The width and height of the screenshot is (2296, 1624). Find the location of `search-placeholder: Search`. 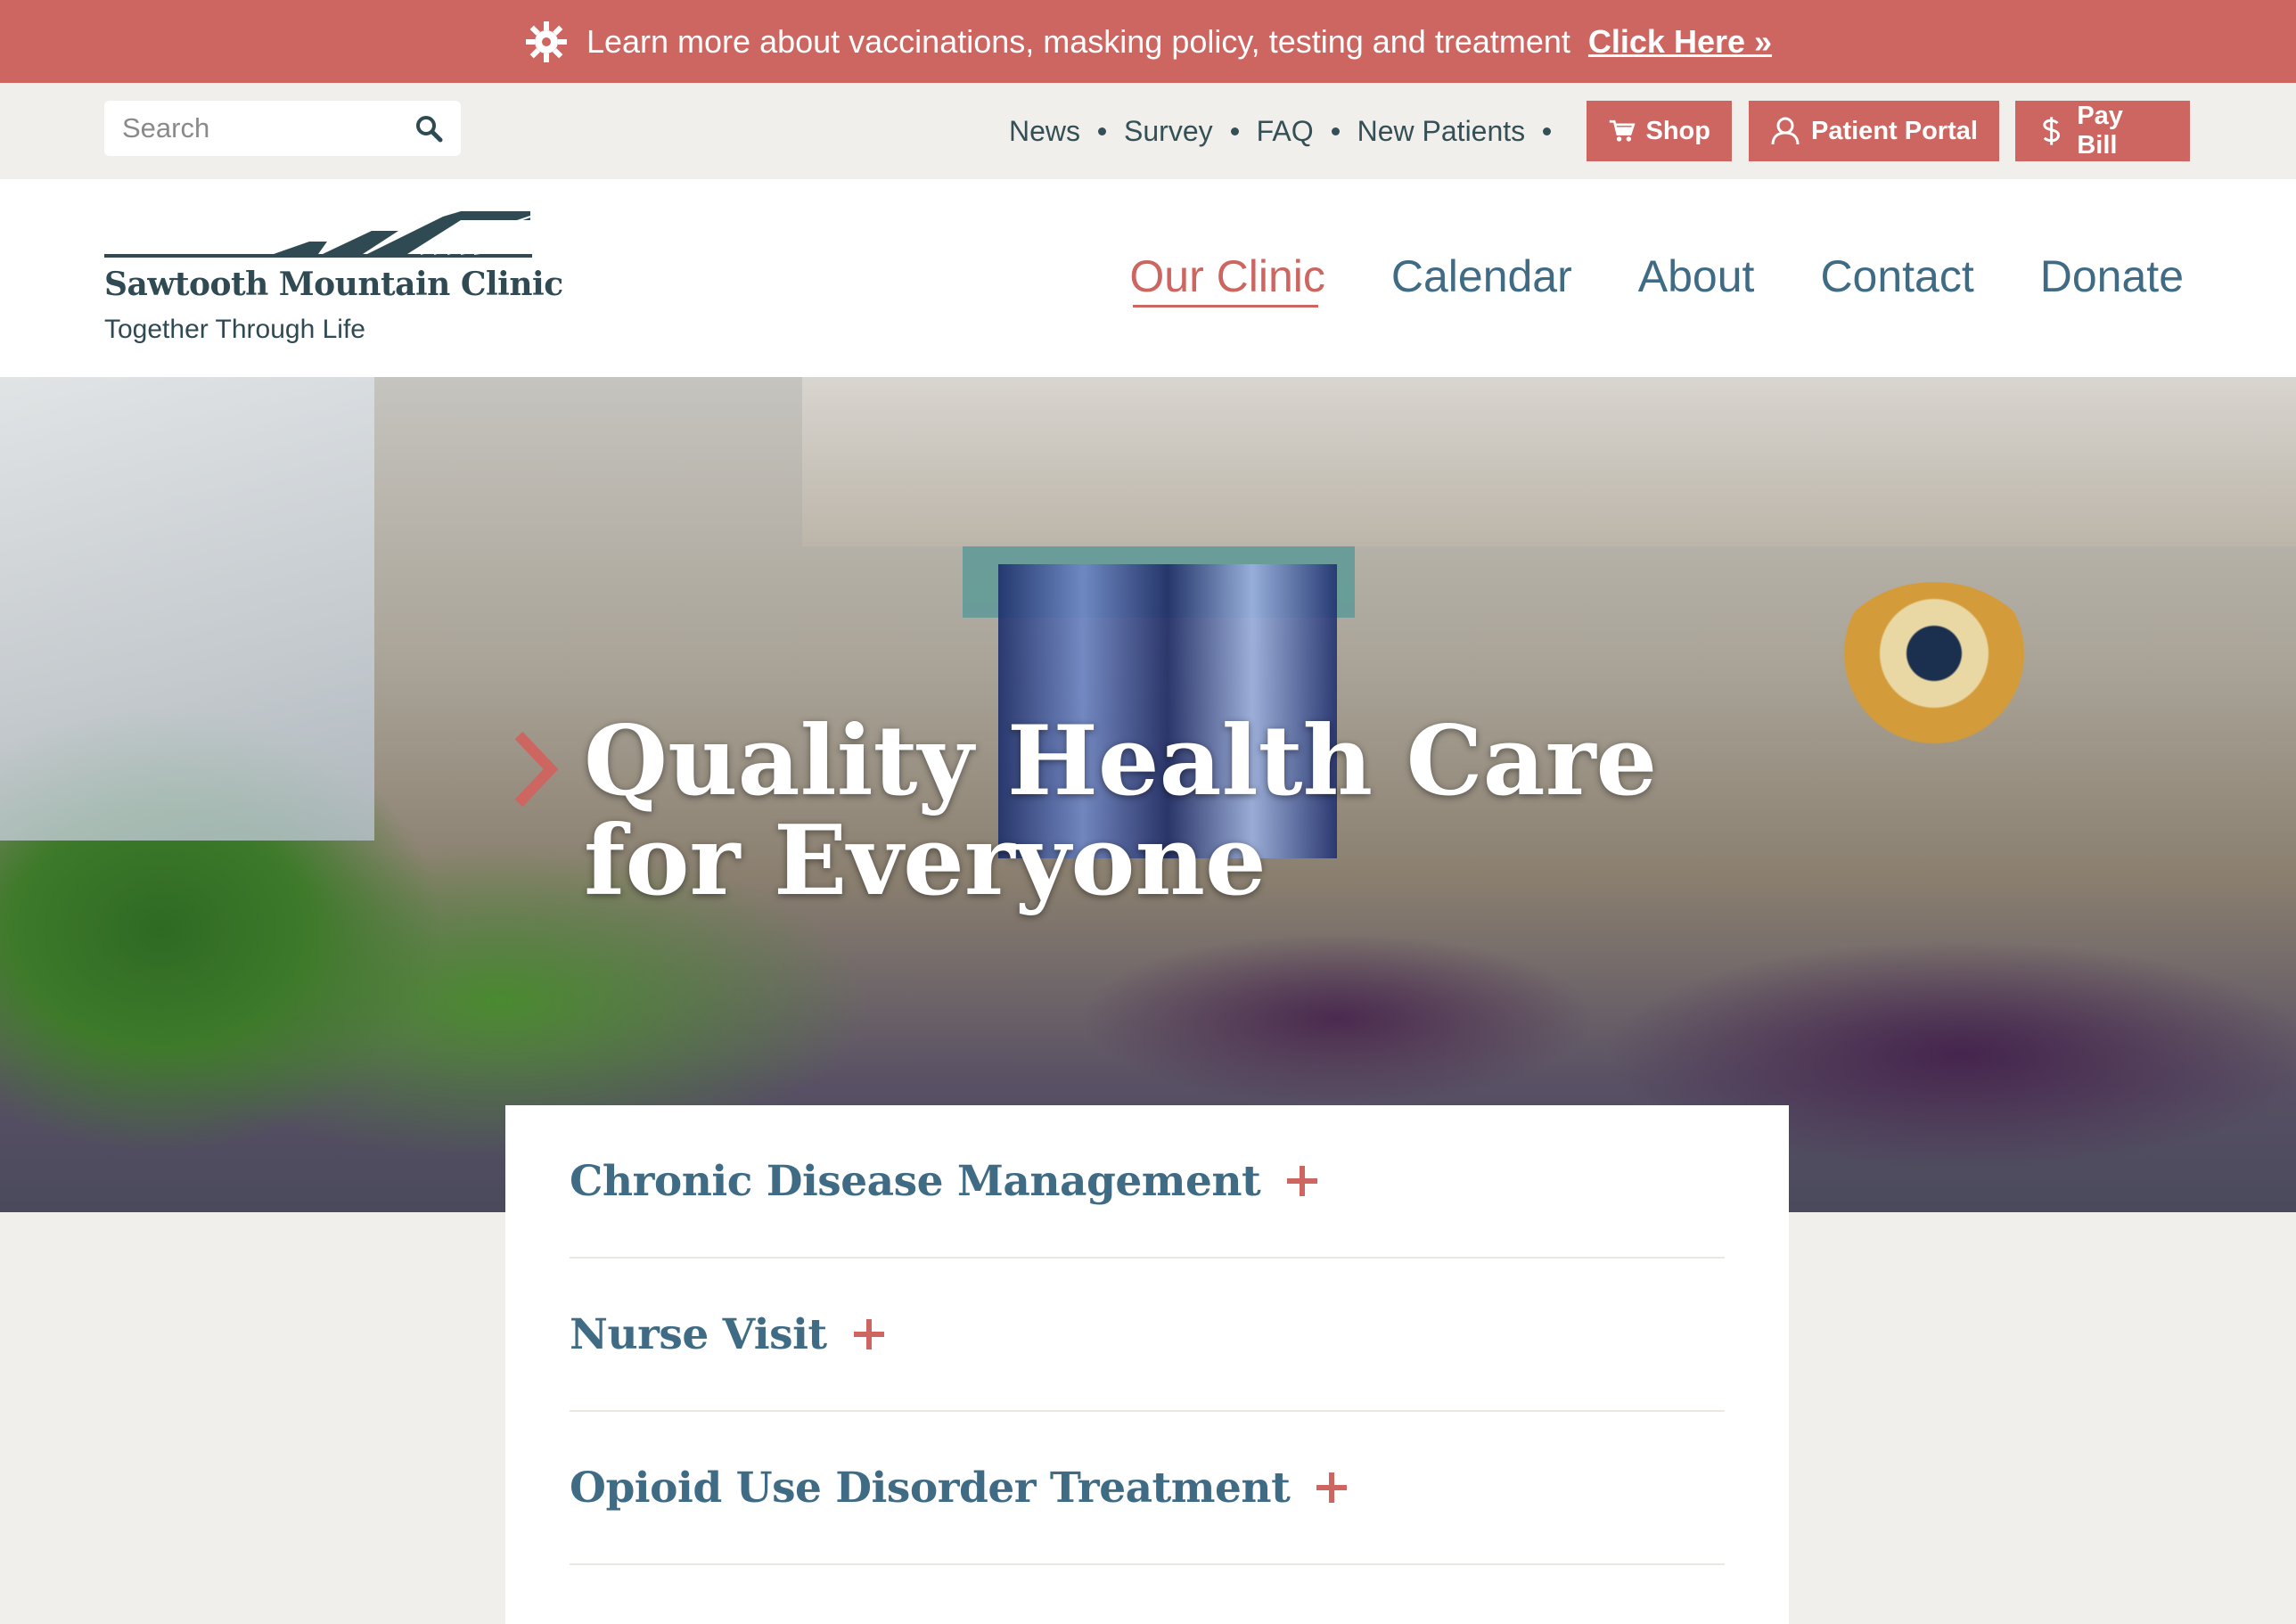

search-placeholder: Search is located at coordinates (166, 128).